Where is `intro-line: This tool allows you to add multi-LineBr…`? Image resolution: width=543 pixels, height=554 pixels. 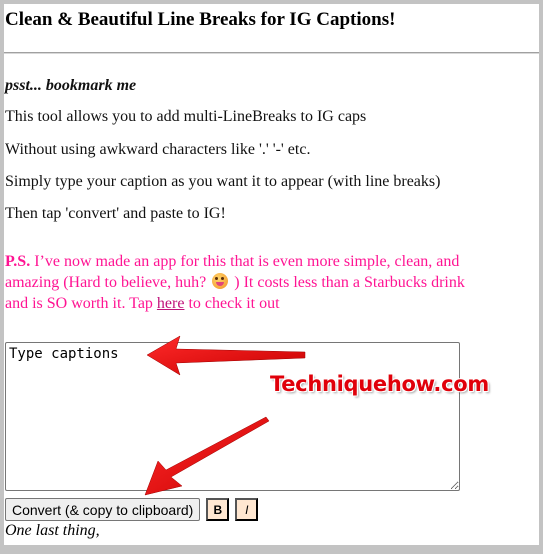 intro-line: This tool allows you to add multi-LineBr… is located at coordinates (186, 116).